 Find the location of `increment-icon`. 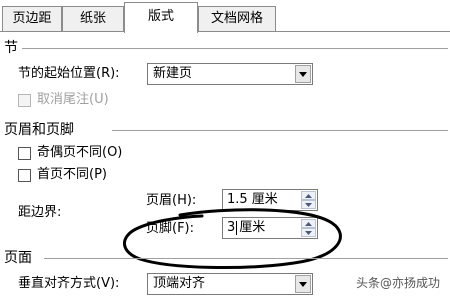

increment-icon is located at coordinates (308, 195).